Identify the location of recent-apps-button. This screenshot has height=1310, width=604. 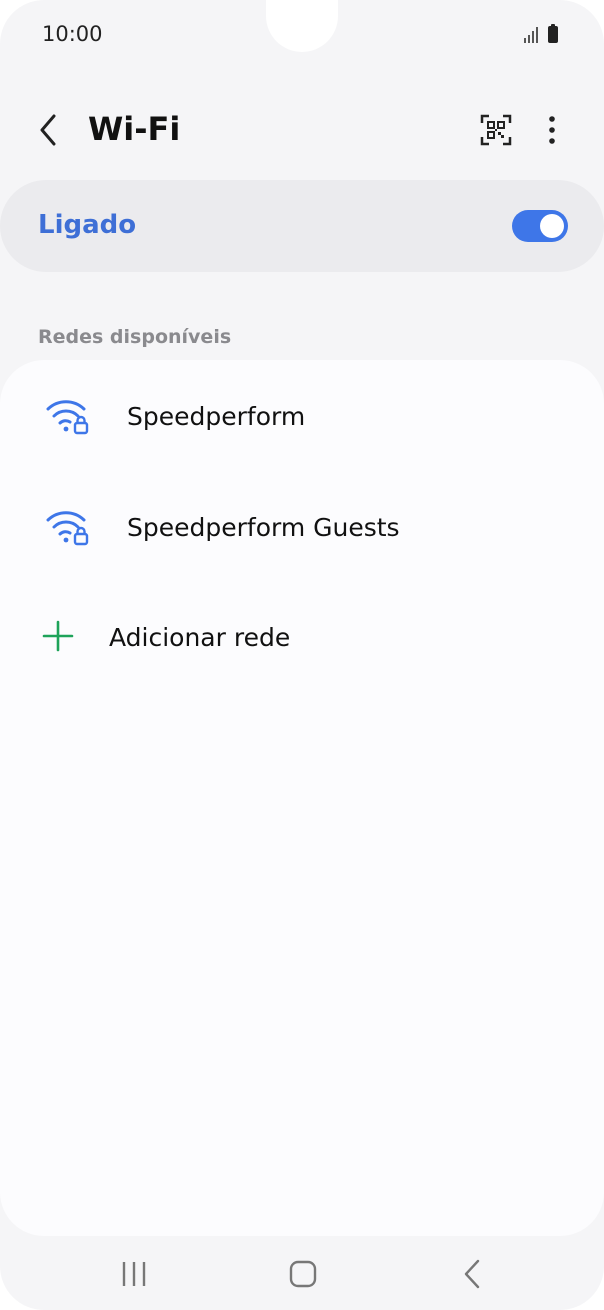
(134, 1274).